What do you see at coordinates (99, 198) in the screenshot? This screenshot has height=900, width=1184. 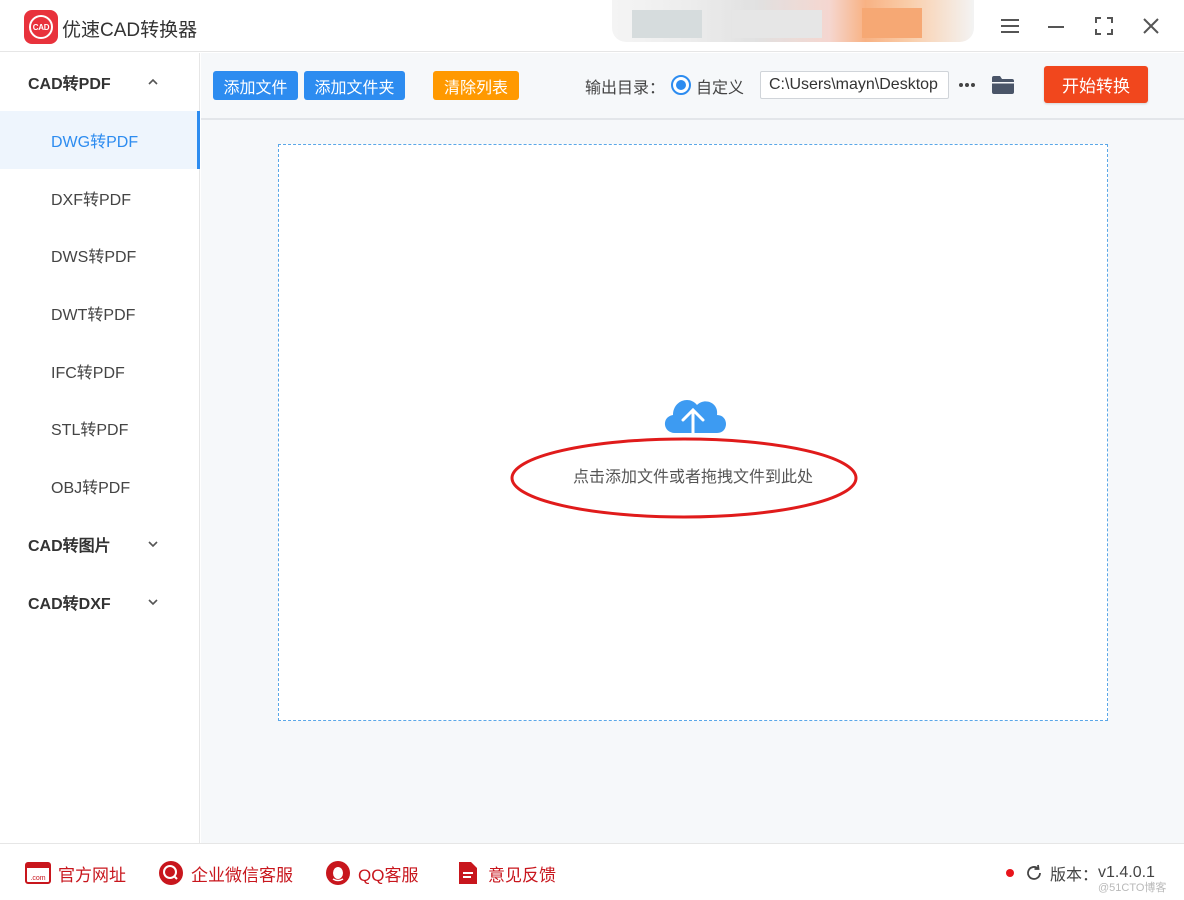 I see `sidebar-item-dxf-to-pdf: DXF转PDF` at bounding box center [99, 198].